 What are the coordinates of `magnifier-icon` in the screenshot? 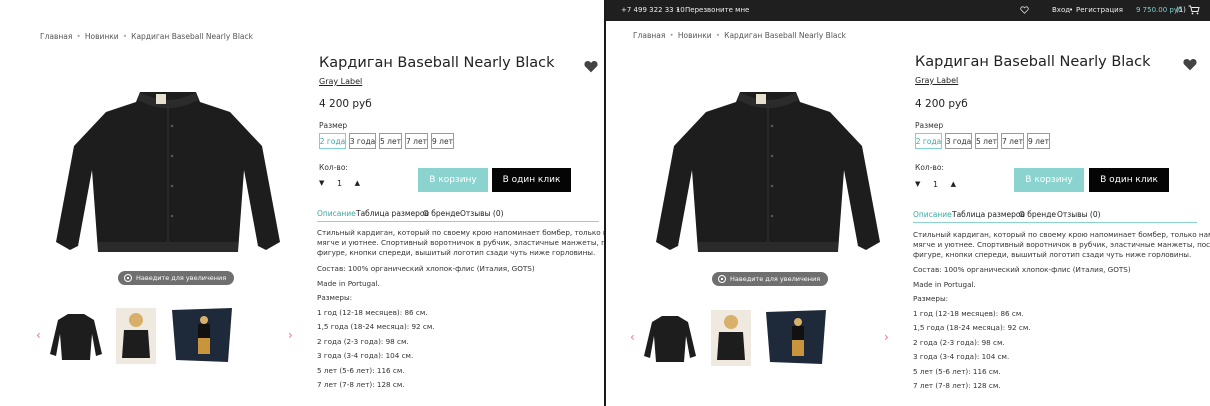 It's located at (128, 278).